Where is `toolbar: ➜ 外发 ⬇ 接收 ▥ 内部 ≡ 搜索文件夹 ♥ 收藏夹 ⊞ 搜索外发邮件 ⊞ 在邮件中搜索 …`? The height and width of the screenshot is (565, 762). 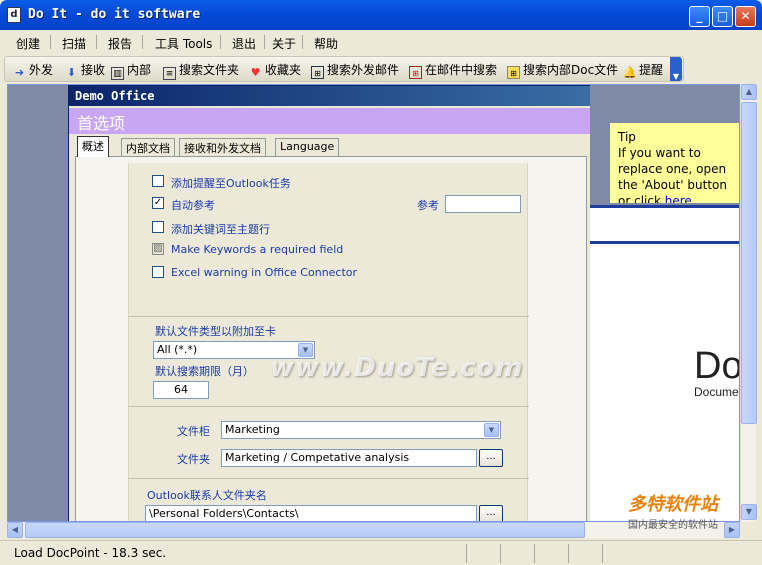
toolbar: ➜ 外发 ⬇ 接收 ▥ 内部 ≡ 搜索文件夹 ♥ 收藏夹 ⊞ 搜索外发邮件 ⊞ 在邮件中搜索 … is located at coordinates (344, 69).